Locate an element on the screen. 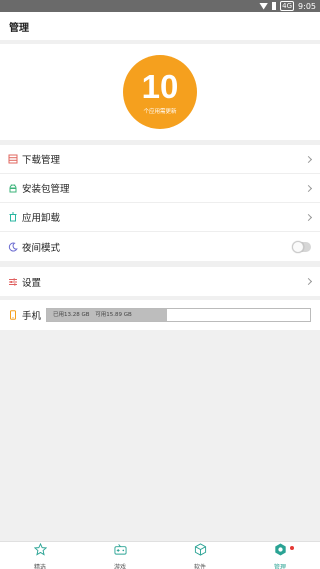 This screenshot has width=320, height=569. android-package-icon is located at coordinates (13, 188).